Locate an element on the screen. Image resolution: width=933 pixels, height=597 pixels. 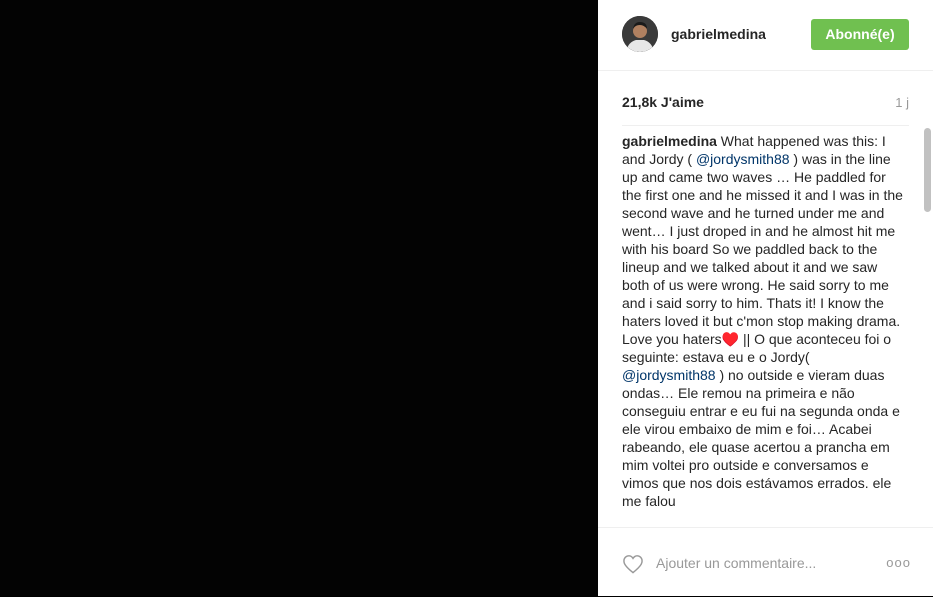
divider is located at coordinates (765, 125).